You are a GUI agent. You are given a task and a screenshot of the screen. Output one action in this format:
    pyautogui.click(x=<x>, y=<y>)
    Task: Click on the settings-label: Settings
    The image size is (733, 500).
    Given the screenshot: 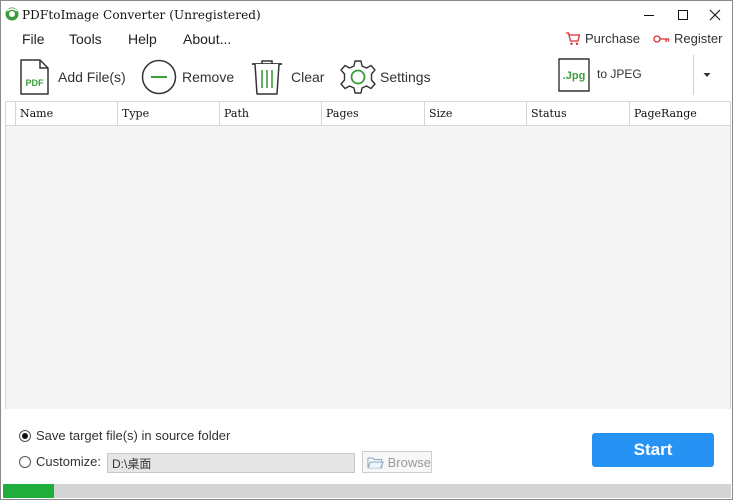 What is the action you would take?
    pyautogui.click(x=405, y=77)
    